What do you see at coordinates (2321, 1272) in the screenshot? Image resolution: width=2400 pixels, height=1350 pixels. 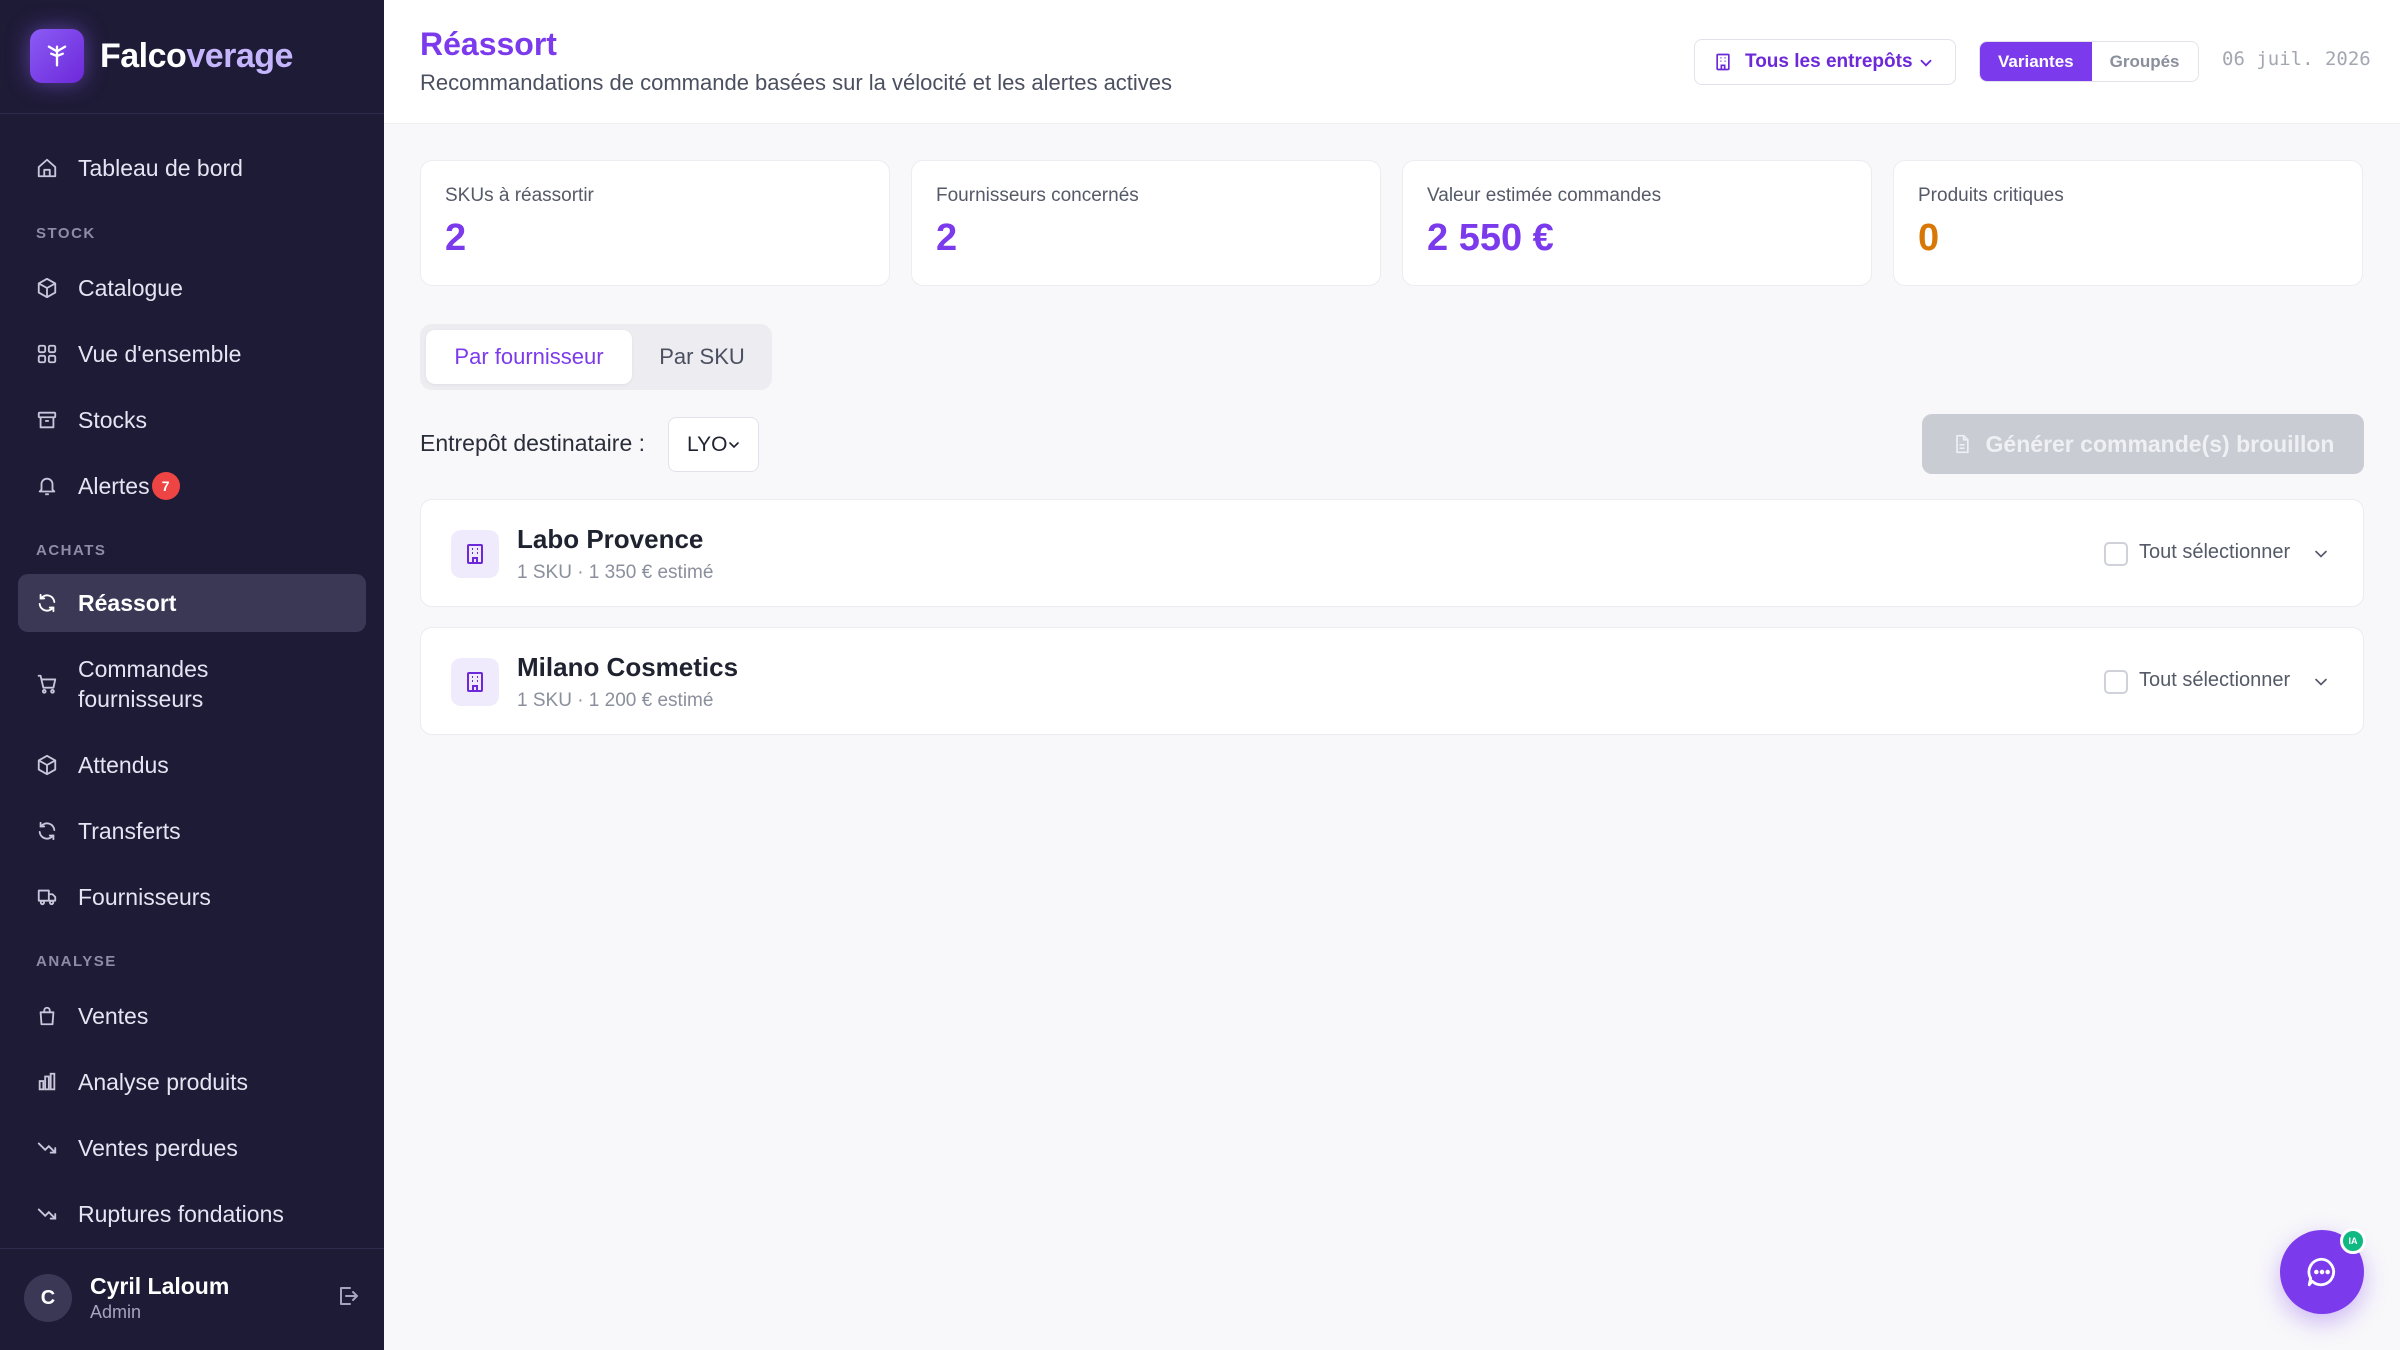 I see `chat-icon` at bounding box center [2321, 1272].